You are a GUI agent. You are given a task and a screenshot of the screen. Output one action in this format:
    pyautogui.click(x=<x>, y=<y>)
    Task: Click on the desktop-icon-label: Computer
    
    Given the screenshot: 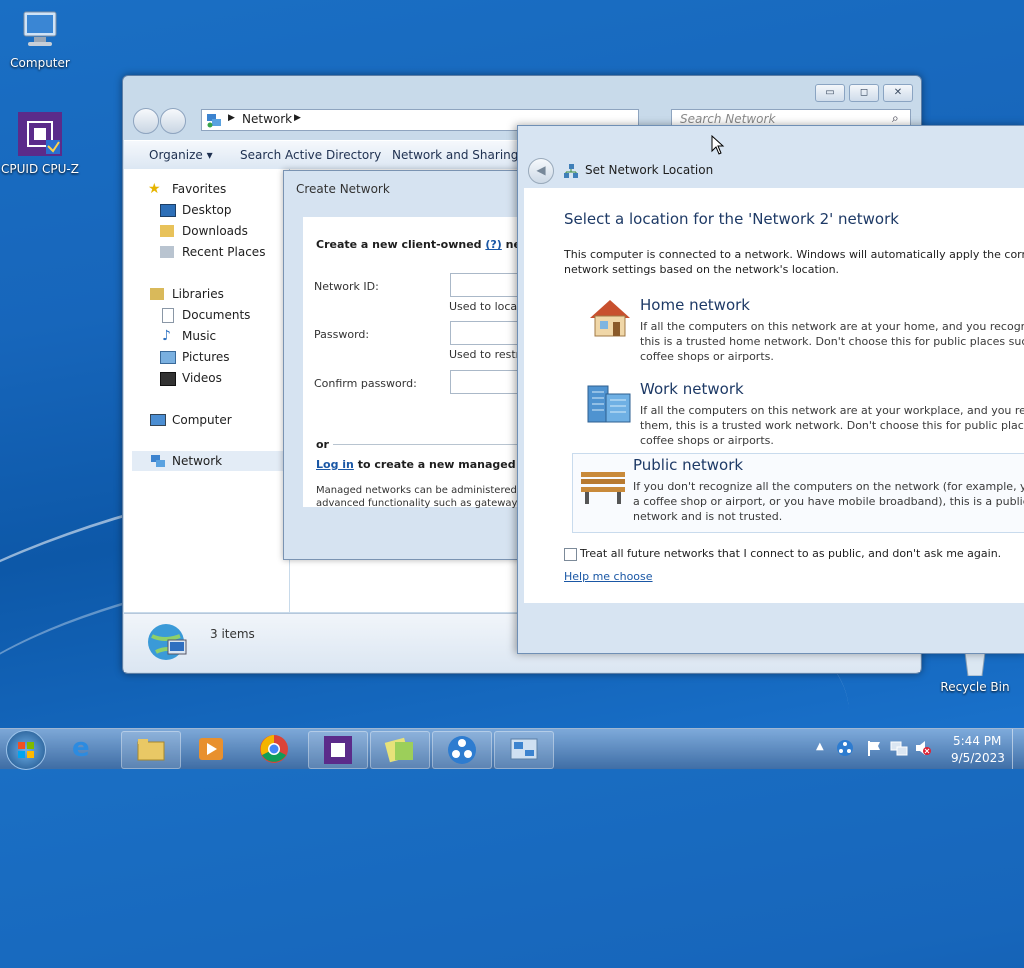 What is the action you would take?
    pyautogui.click(x=40, y=63)
    